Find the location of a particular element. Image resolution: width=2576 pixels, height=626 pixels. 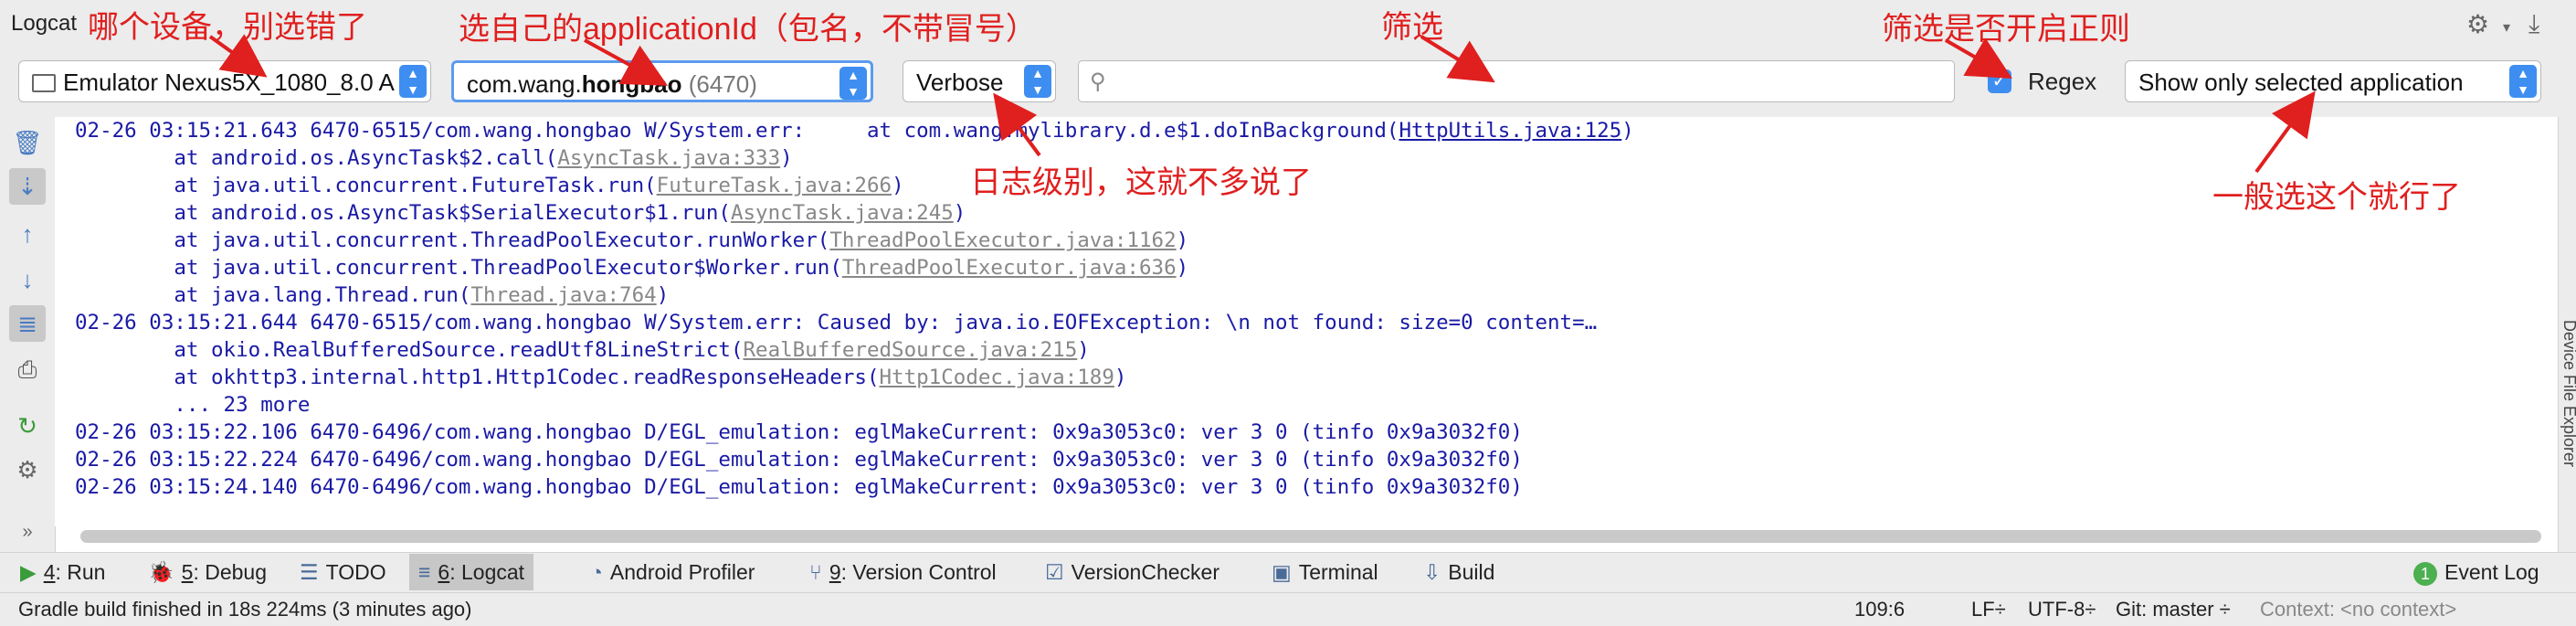

annotation-regex: 筛选是否开启正则 is located at coordinates (2006, 29).